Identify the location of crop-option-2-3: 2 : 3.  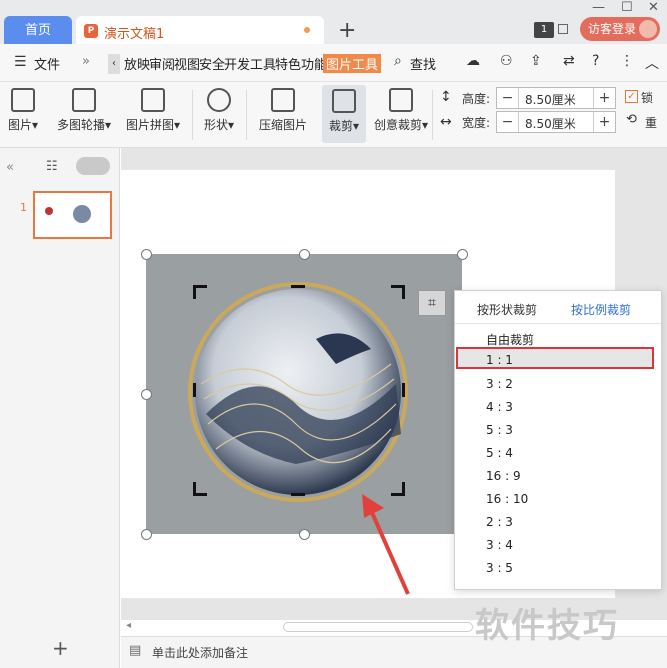
(499, 522).